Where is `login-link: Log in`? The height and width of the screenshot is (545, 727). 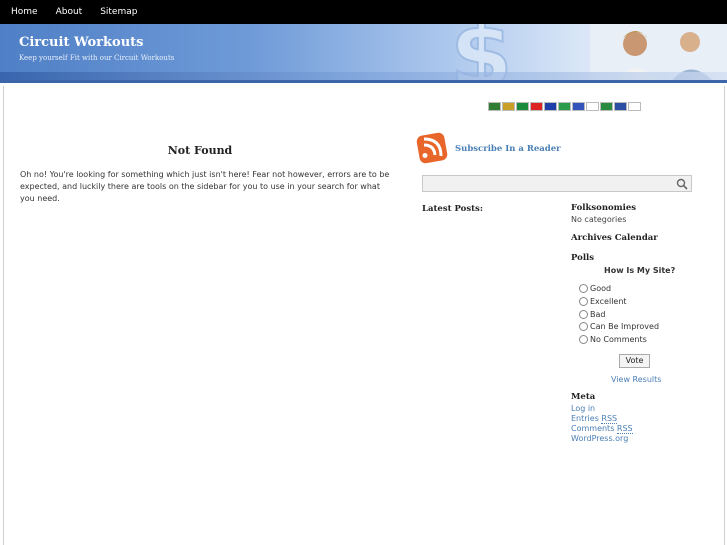 login-link: Log in is located at coordinates (636, 408).